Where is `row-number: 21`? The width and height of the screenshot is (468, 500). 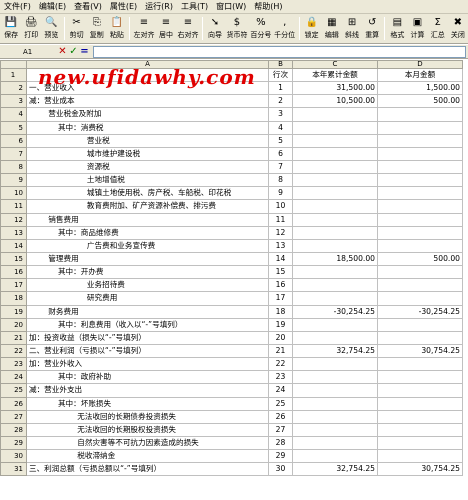
row-number: 21 is located at coordinates (13, 337).